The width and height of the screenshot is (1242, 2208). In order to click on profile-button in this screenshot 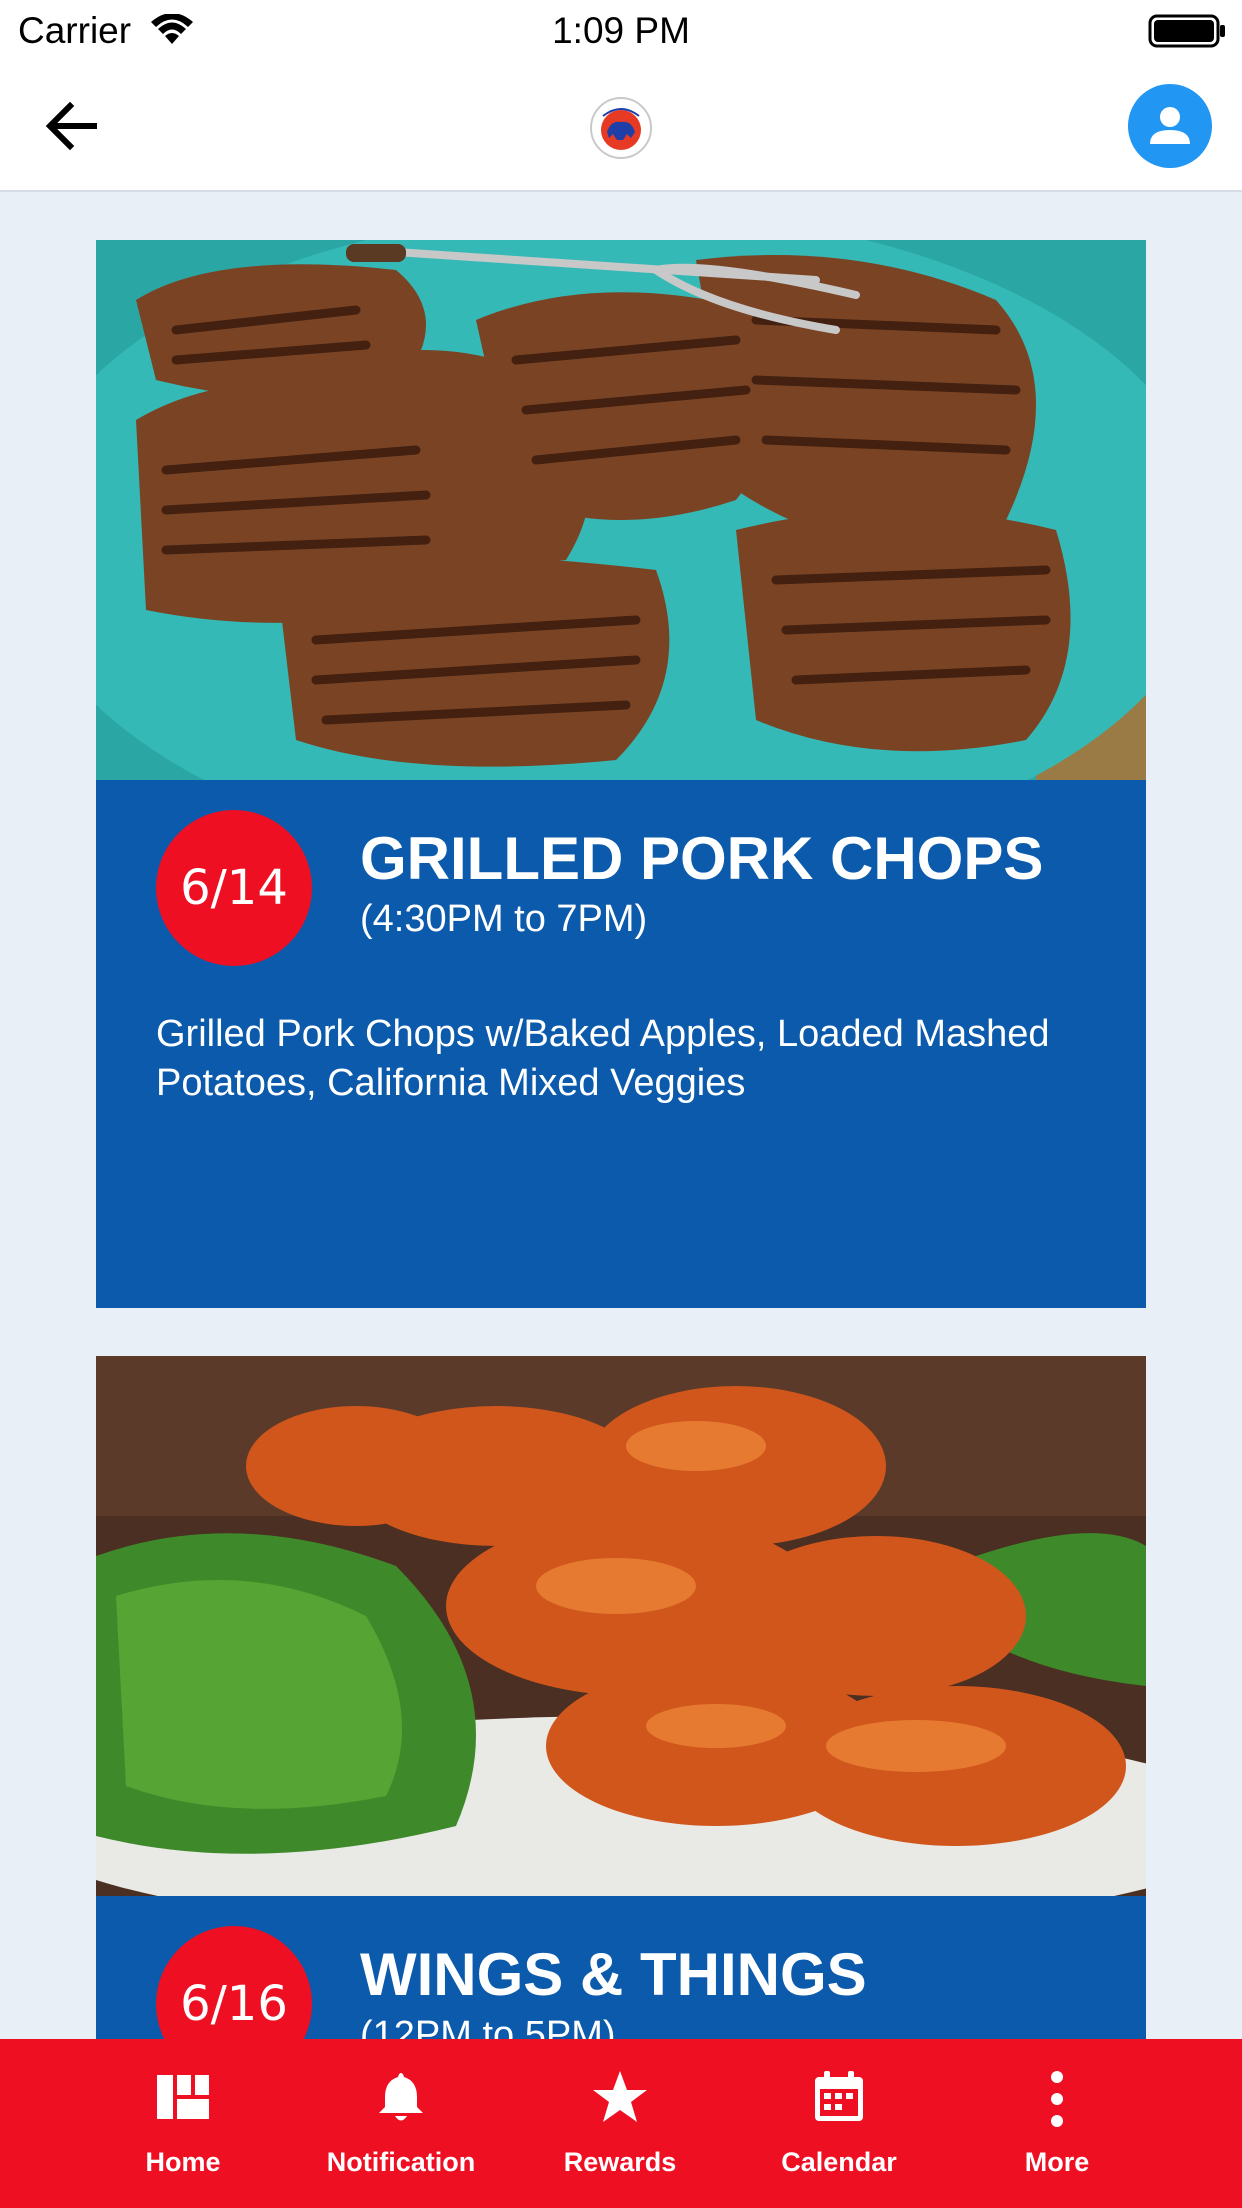, I will do `click(1170, 126)`.